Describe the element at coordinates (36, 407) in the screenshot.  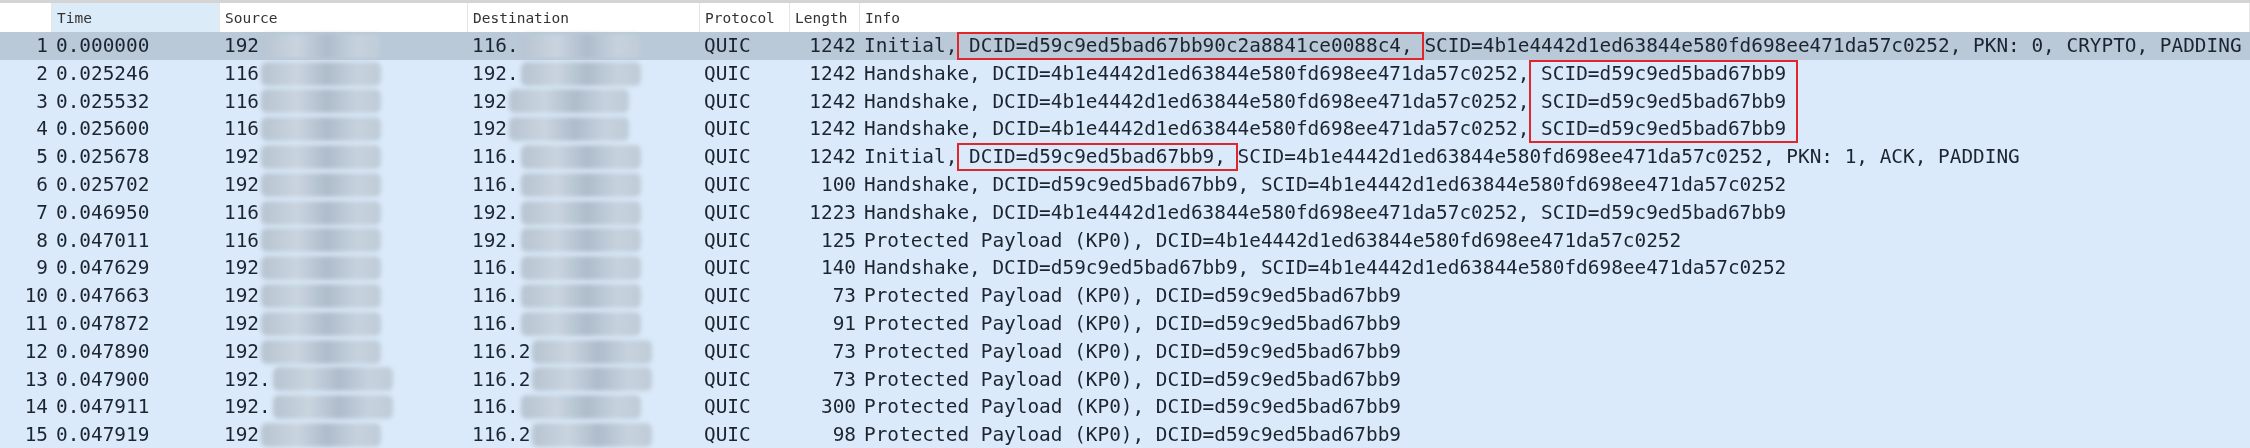
I see `packet-number: 14` at that location.